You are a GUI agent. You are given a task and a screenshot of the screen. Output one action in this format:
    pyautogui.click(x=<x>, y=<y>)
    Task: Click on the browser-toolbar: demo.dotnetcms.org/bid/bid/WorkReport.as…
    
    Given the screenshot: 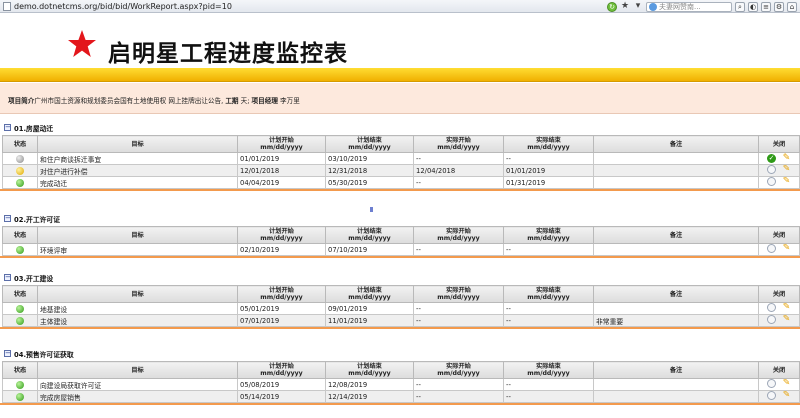 What is the action you would take?
    pyautogui.click(x=400, y=6)
    